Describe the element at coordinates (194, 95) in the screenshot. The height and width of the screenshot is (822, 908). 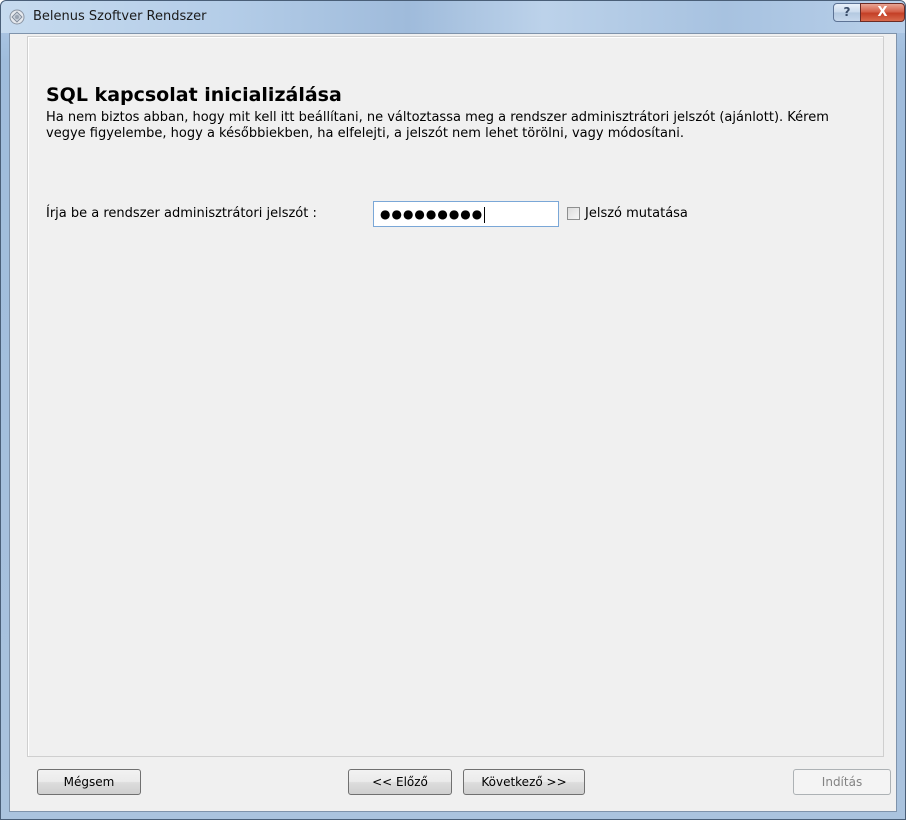
I see `page-title: SQL kapcsolat inicializálása` at that location.